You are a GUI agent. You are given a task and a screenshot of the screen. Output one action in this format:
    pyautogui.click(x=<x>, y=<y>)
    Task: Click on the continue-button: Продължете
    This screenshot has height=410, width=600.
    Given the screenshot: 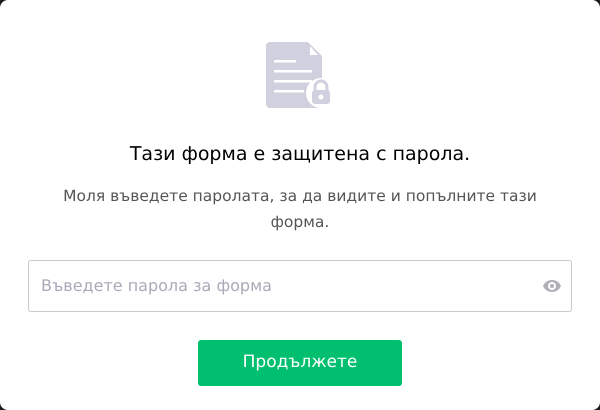 What is the action you would take?
    pyautogui.click(x=300, y=363)
    